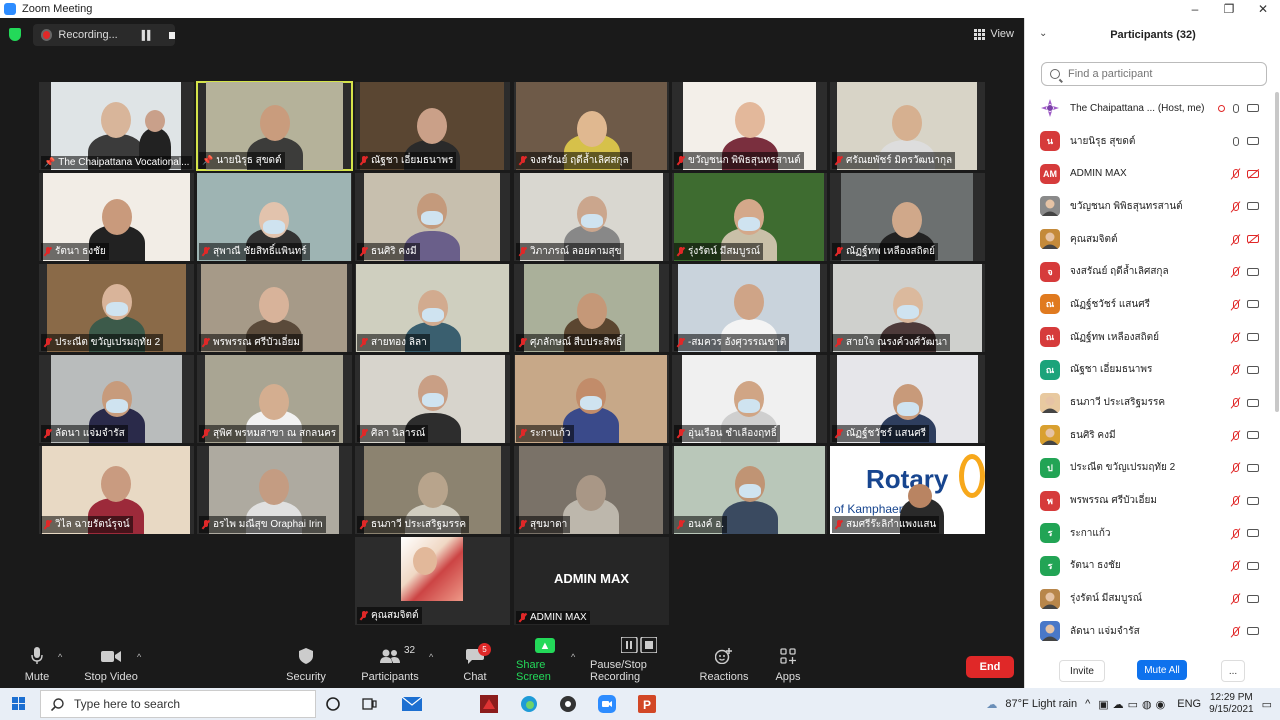 This screenshot has height=720, width=1280. I want to click on video-tile: ณัฏฐ์ชวัชร์ แสนศรี, so click(907, 399).